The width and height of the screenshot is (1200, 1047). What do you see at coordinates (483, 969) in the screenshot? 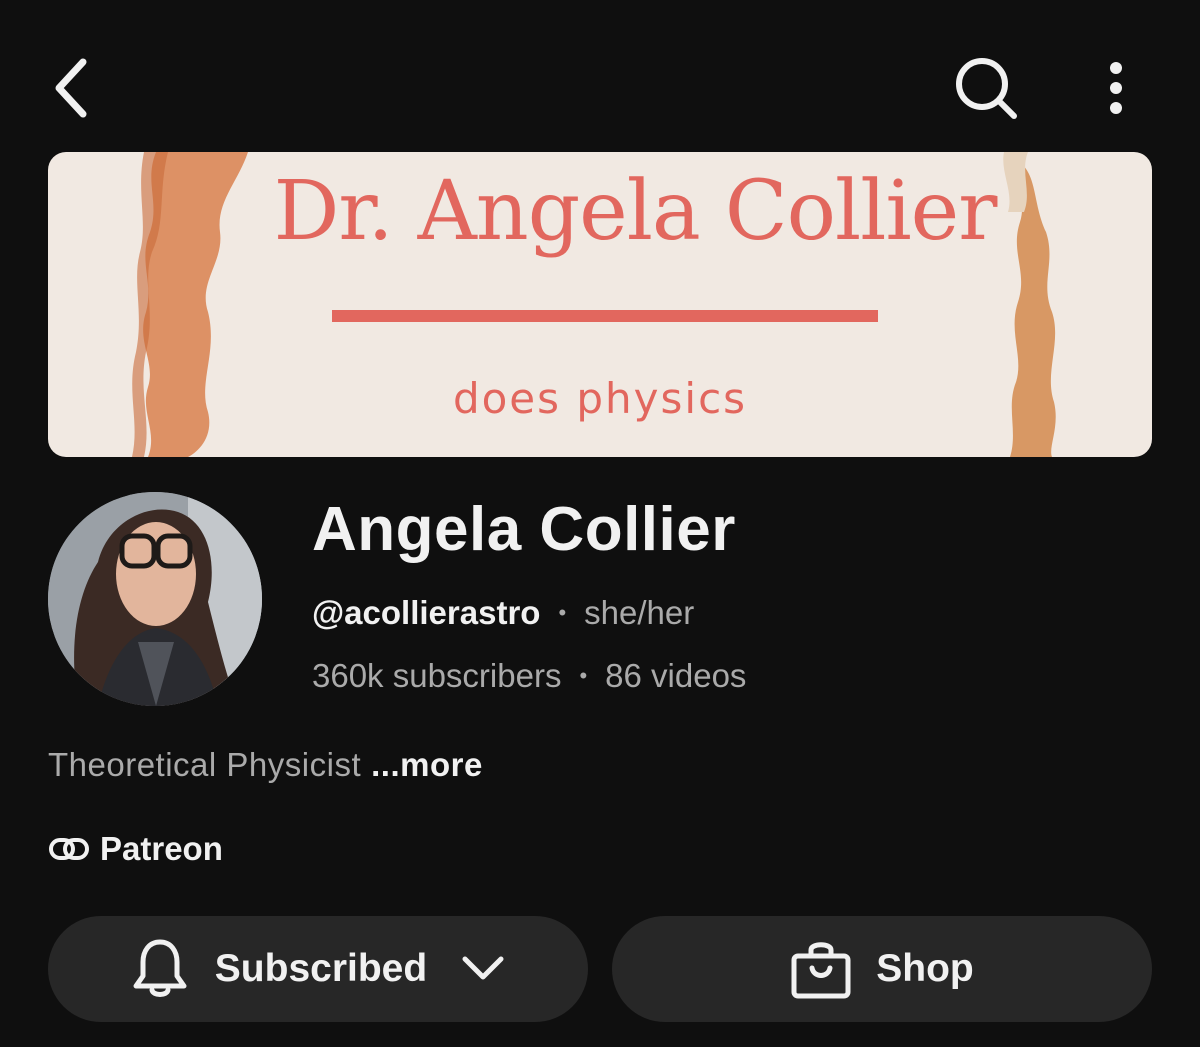
I see `chevron-down-icon` at bounding box center [483, 969].